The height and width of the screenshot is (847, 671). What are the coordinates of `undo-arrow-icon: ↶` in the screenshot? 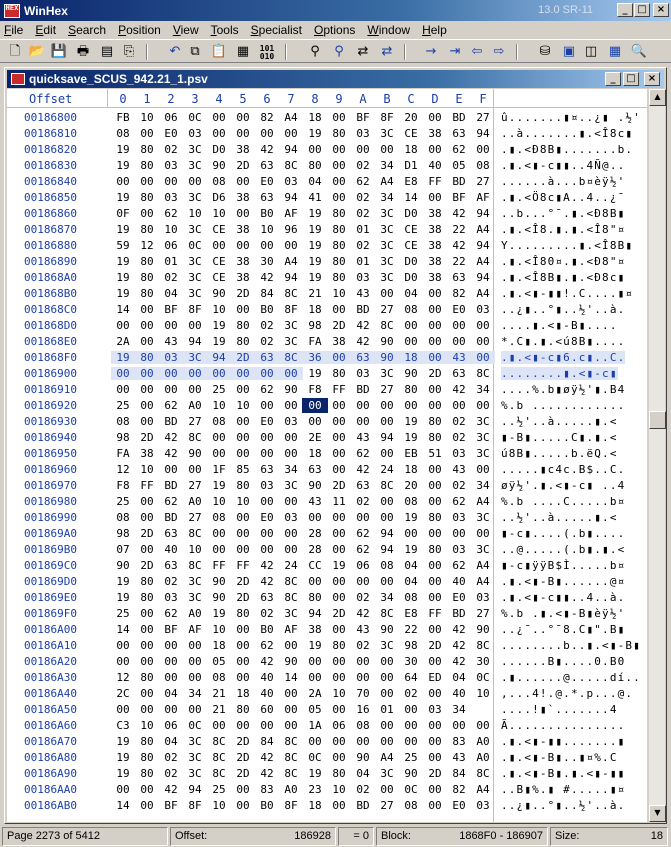 It's located at (175, 52).